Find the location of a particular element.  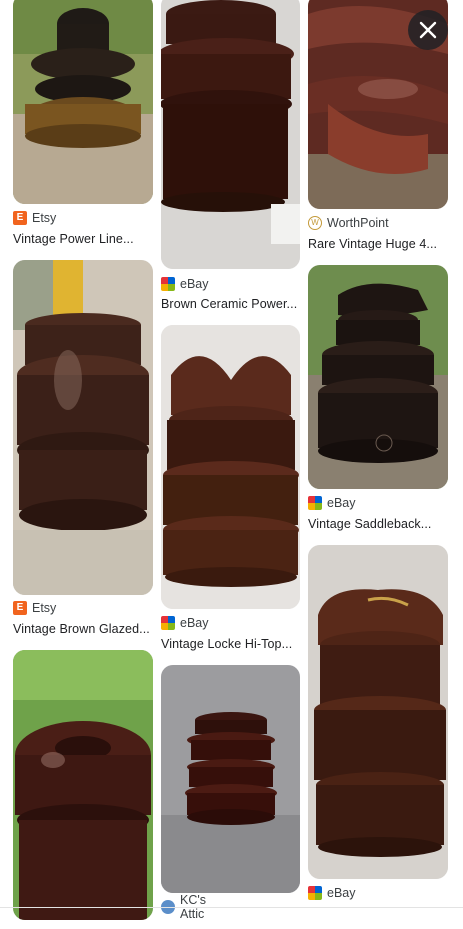

result-source: W WorthPoint is located at coordinates (348, 223).